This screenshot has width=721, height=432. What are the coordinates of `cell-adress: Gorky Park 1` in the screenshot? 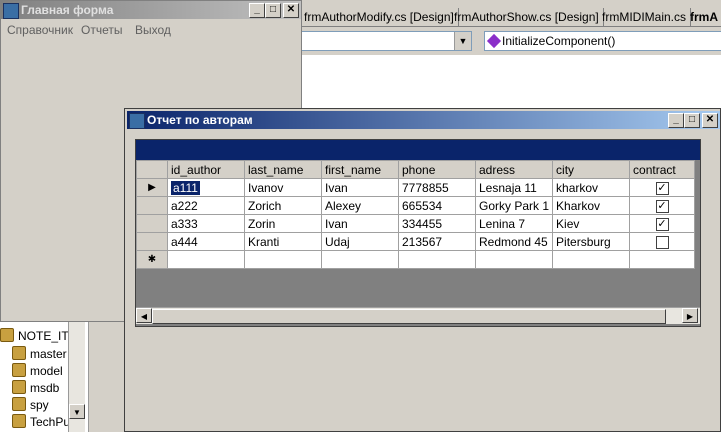 It's located at (514, 205).